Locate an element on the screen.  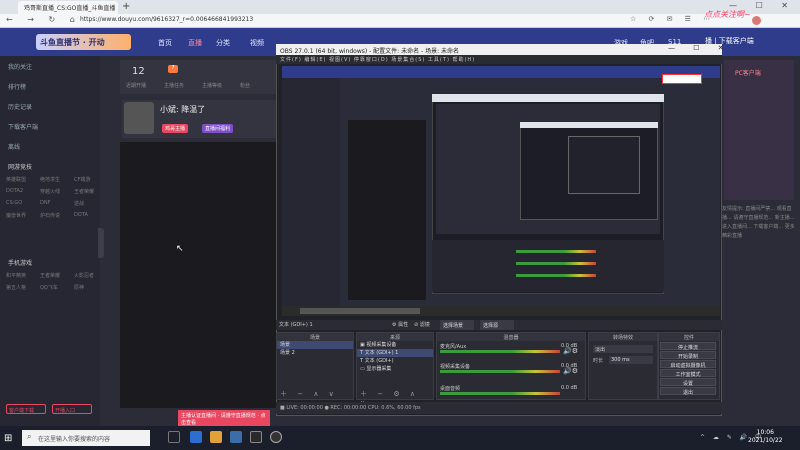
start-button: ⊞ is located at coordinates (8, 438).